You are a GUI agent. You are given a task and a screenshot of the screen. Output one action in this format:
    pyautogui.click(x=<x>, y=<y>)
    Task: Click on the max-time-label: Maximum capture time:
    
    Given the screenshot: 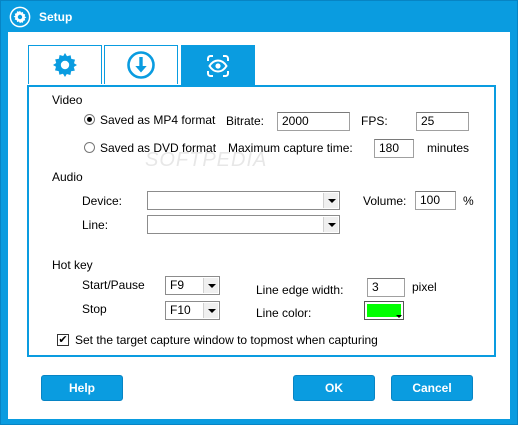 What is the action you would take?
    pyautogui.click(x=290, y=148)
    